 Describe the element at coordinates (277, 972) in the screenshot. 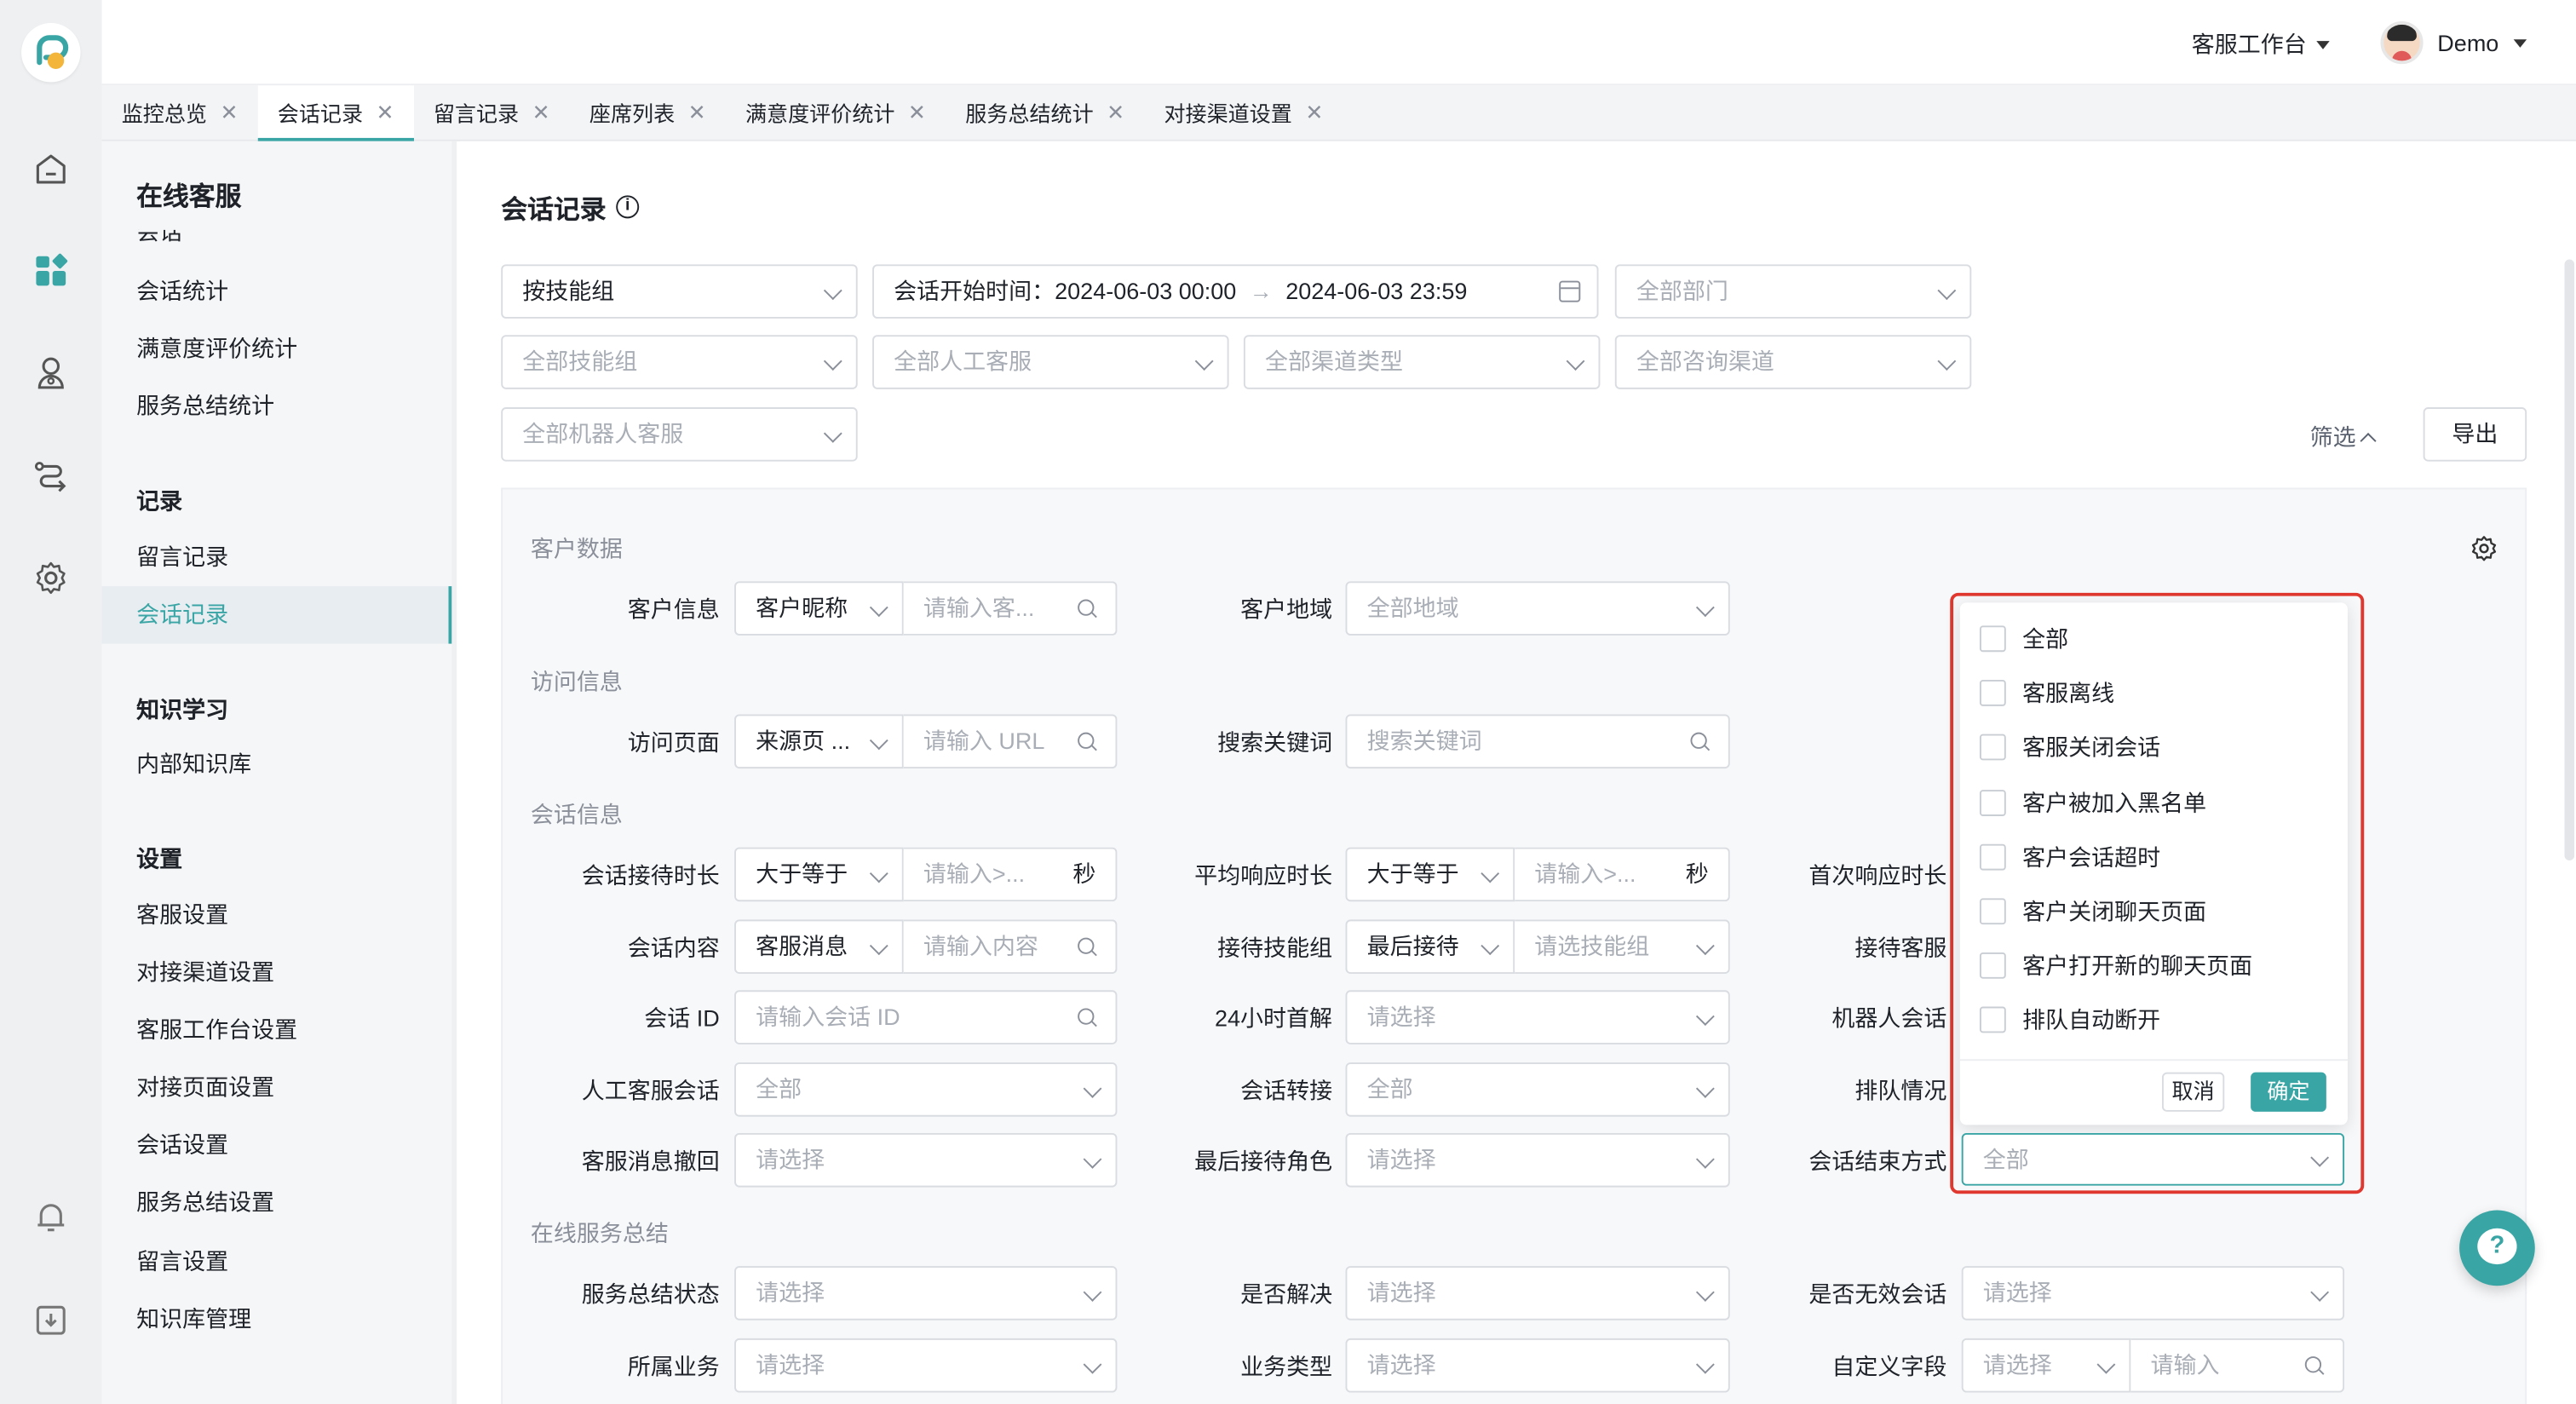

I see `sidebar-item-channel-settings: 对接渠道设置` at that location.